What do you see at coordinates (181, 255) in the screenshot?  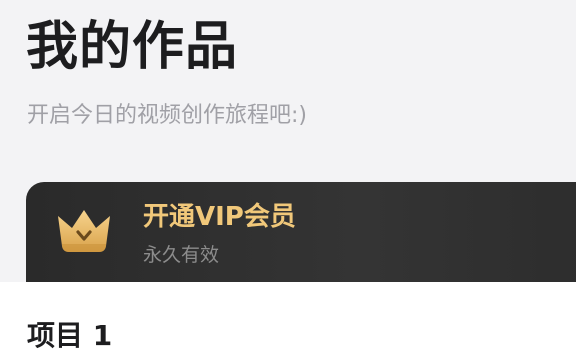 I see `vip-card-subtitle: 永久有效` at bounding box center [181, 255].